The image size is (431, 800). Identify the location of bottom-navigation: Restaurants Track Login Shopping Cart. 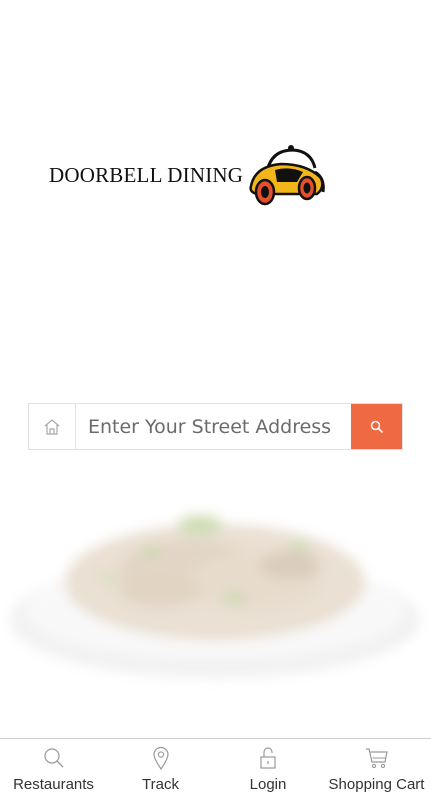
(215, 769).